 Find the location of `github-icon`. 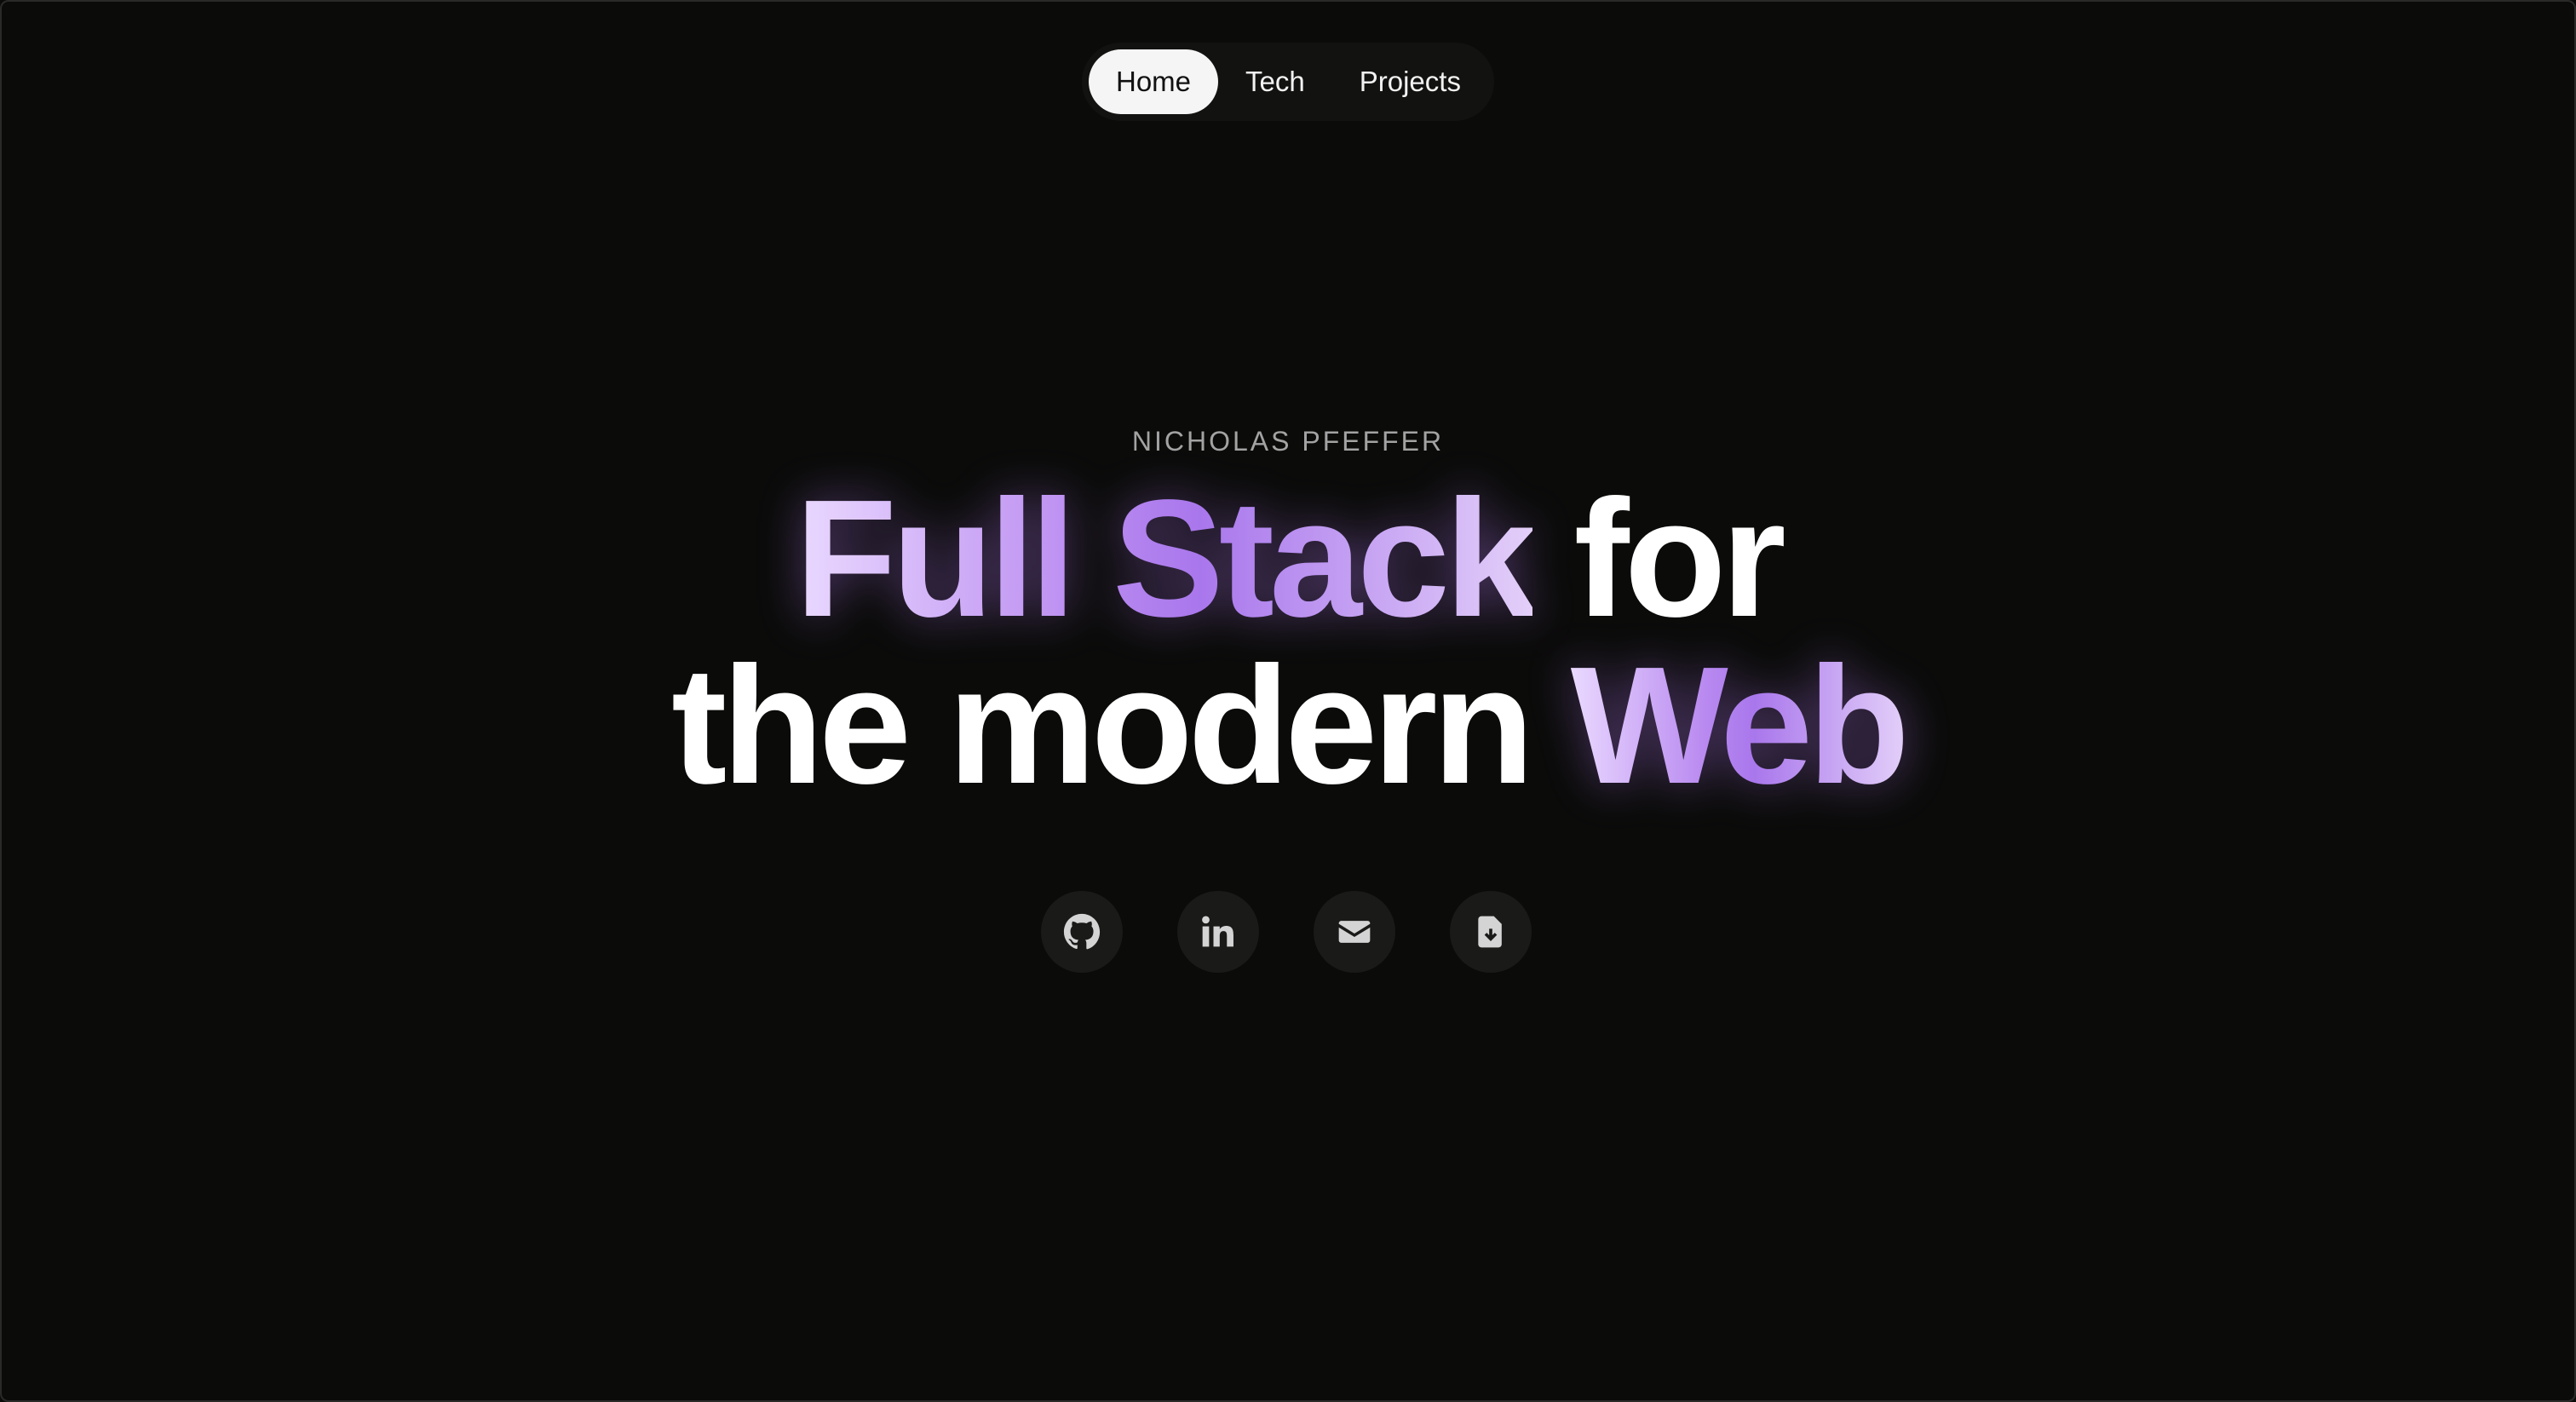

github-icon is located at coordinates (1082, 932).